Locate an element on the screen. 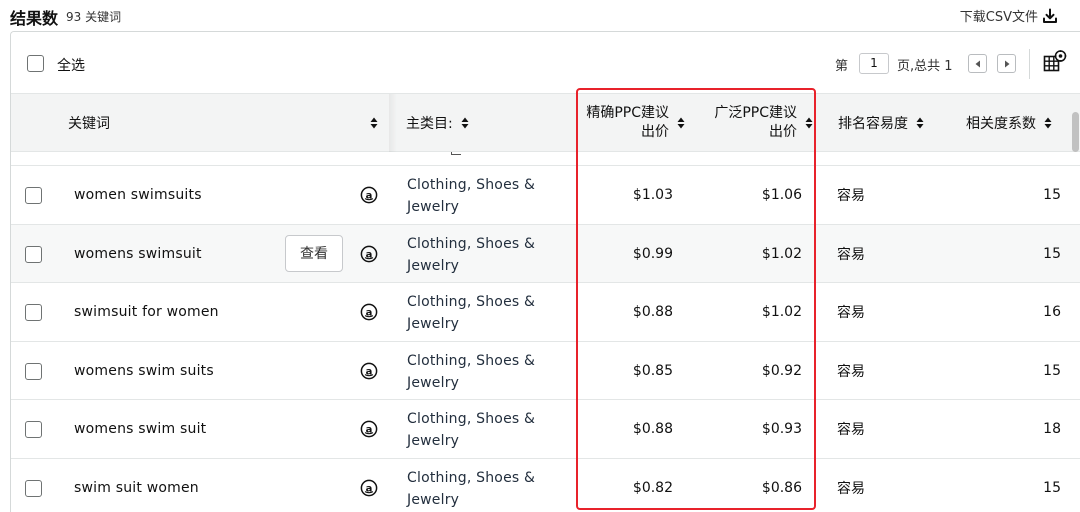 This screenshot has width=1080, height=512. column-label-keyword: 关键词 is located at coordinates (89, 124).